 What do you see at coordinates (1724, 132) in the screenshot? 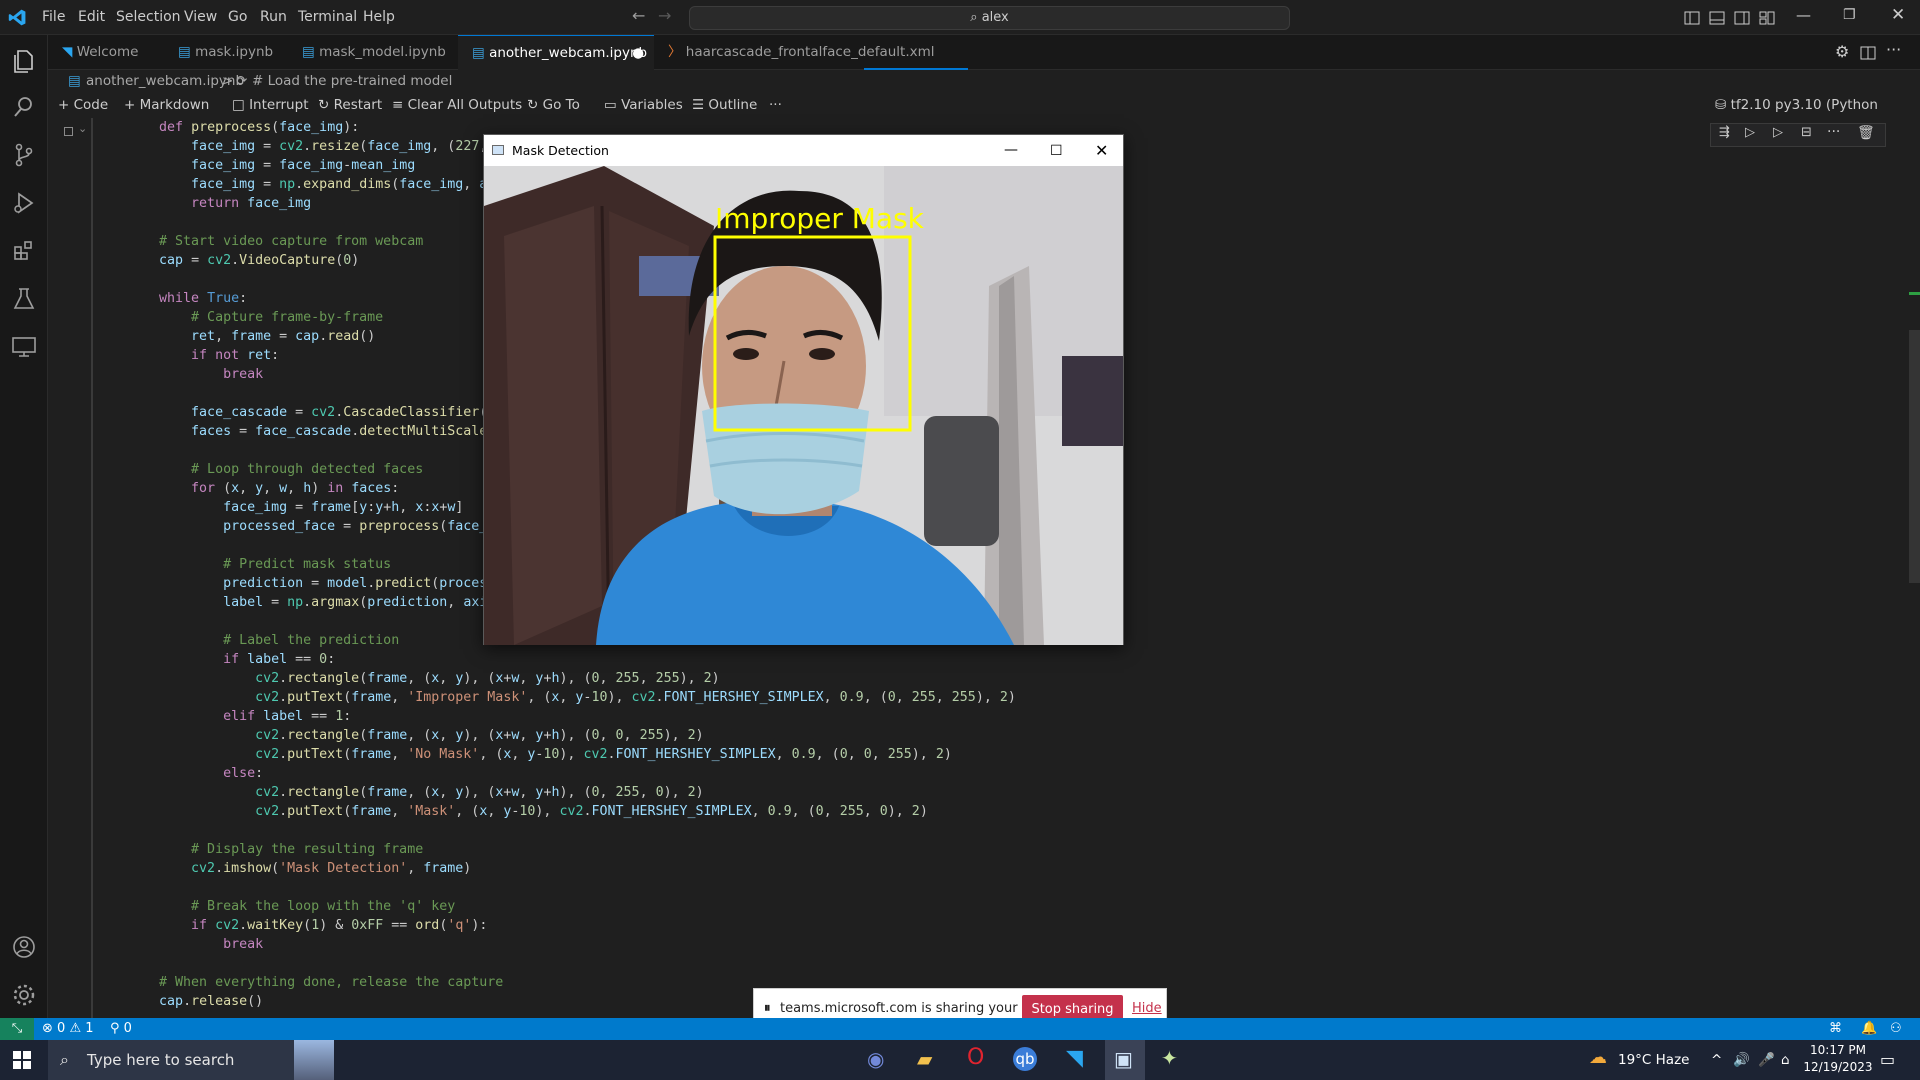
I see `run-by-line-icon: ⇶` at bounding box center [1724, 132].